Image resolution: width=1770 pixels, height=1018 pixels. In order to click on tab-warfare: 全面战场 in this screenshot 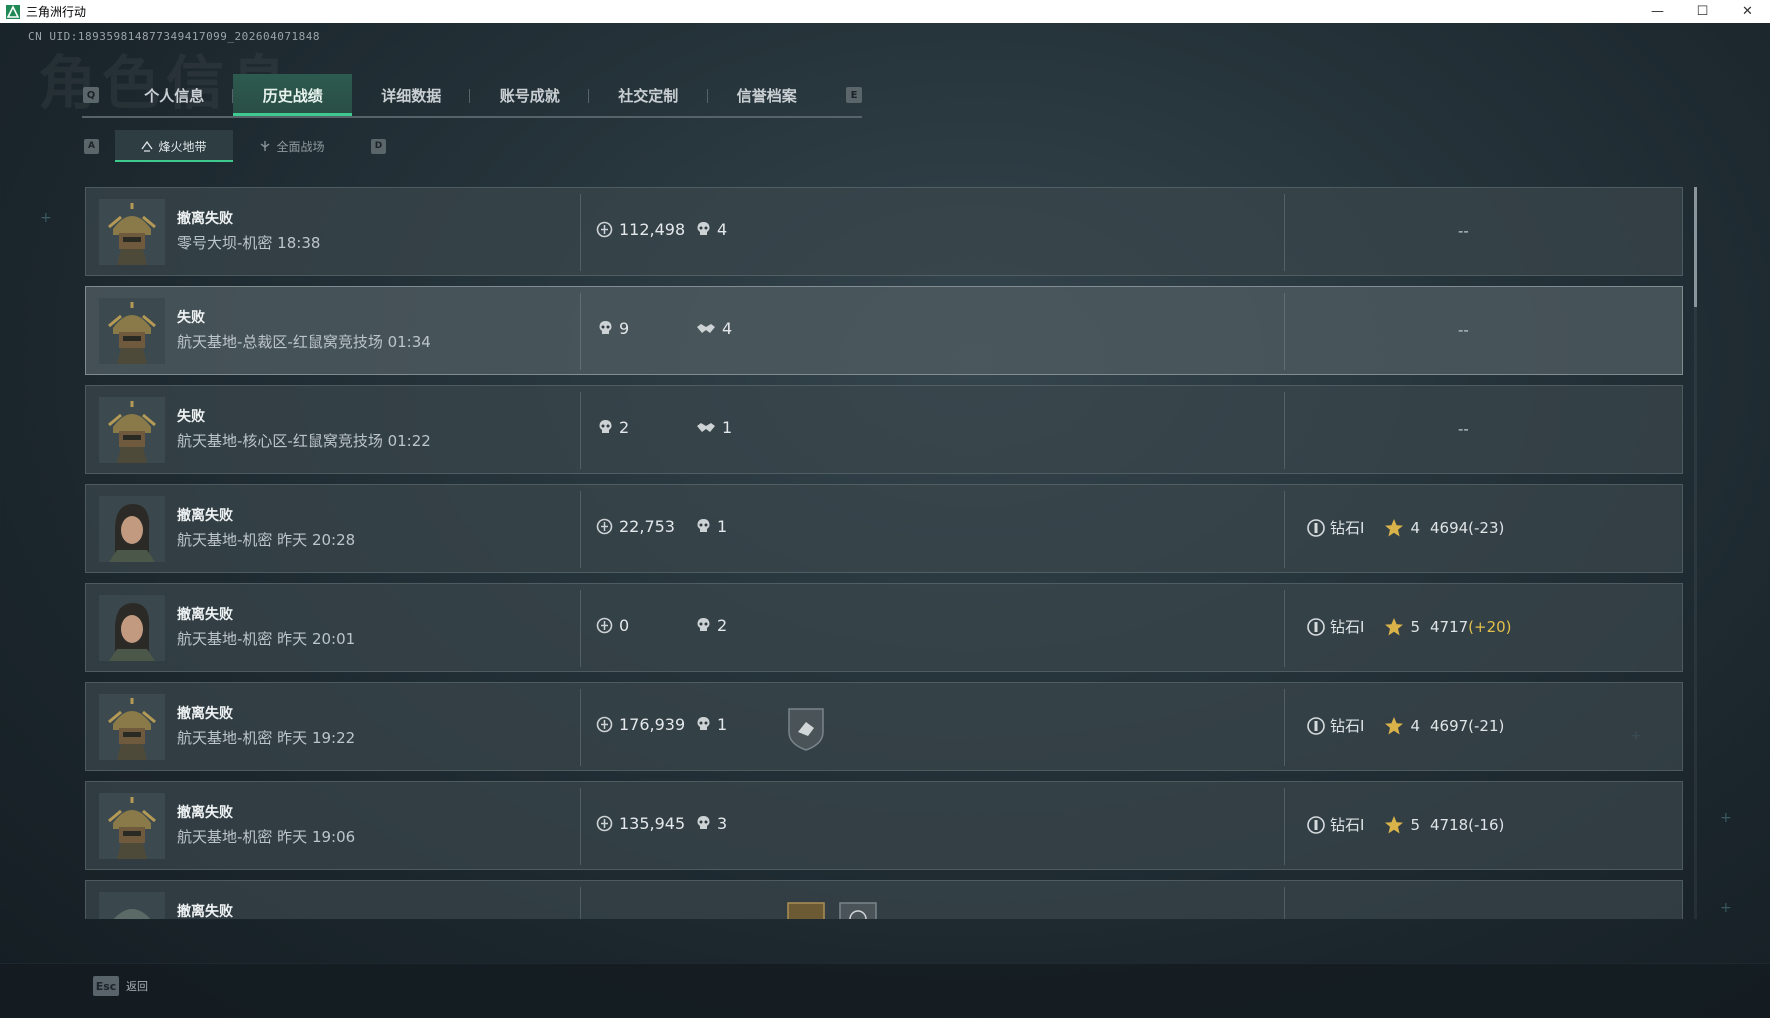, I will do `click(292, 146)`.